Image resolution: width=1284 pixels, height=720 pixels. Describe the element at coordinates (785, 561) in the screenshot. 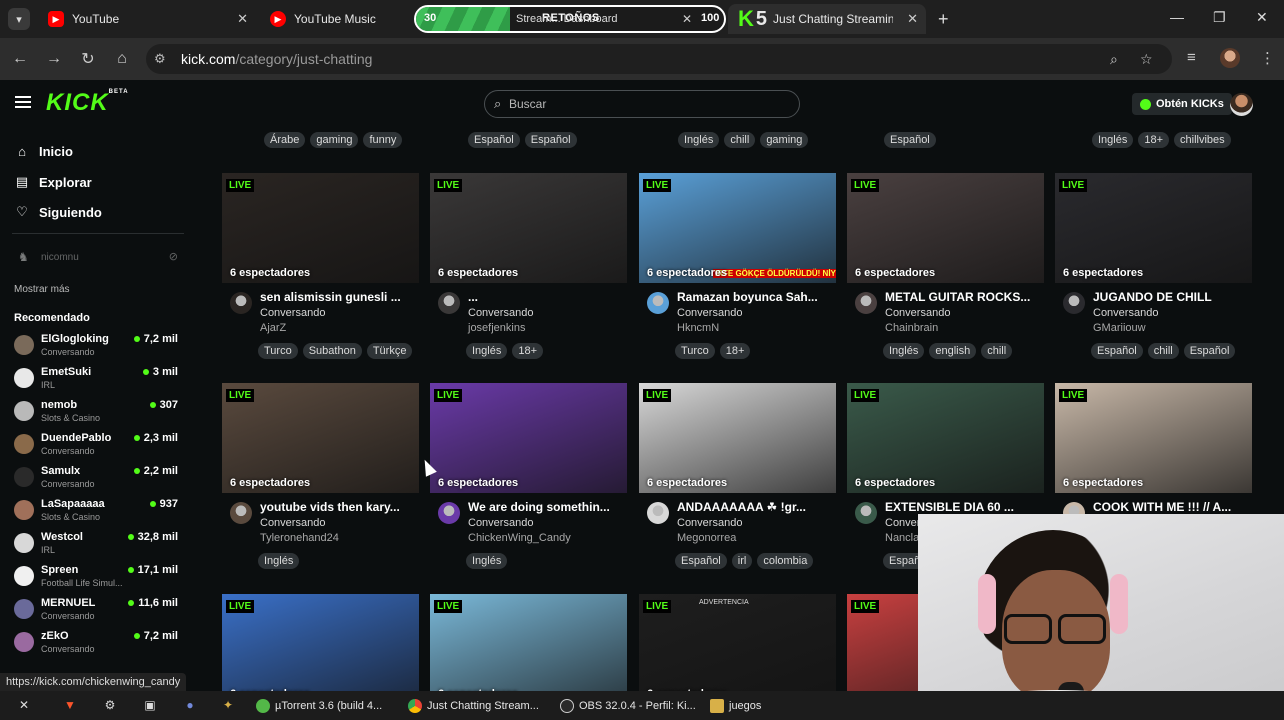

I see `tag-chip: colombia` at that location.